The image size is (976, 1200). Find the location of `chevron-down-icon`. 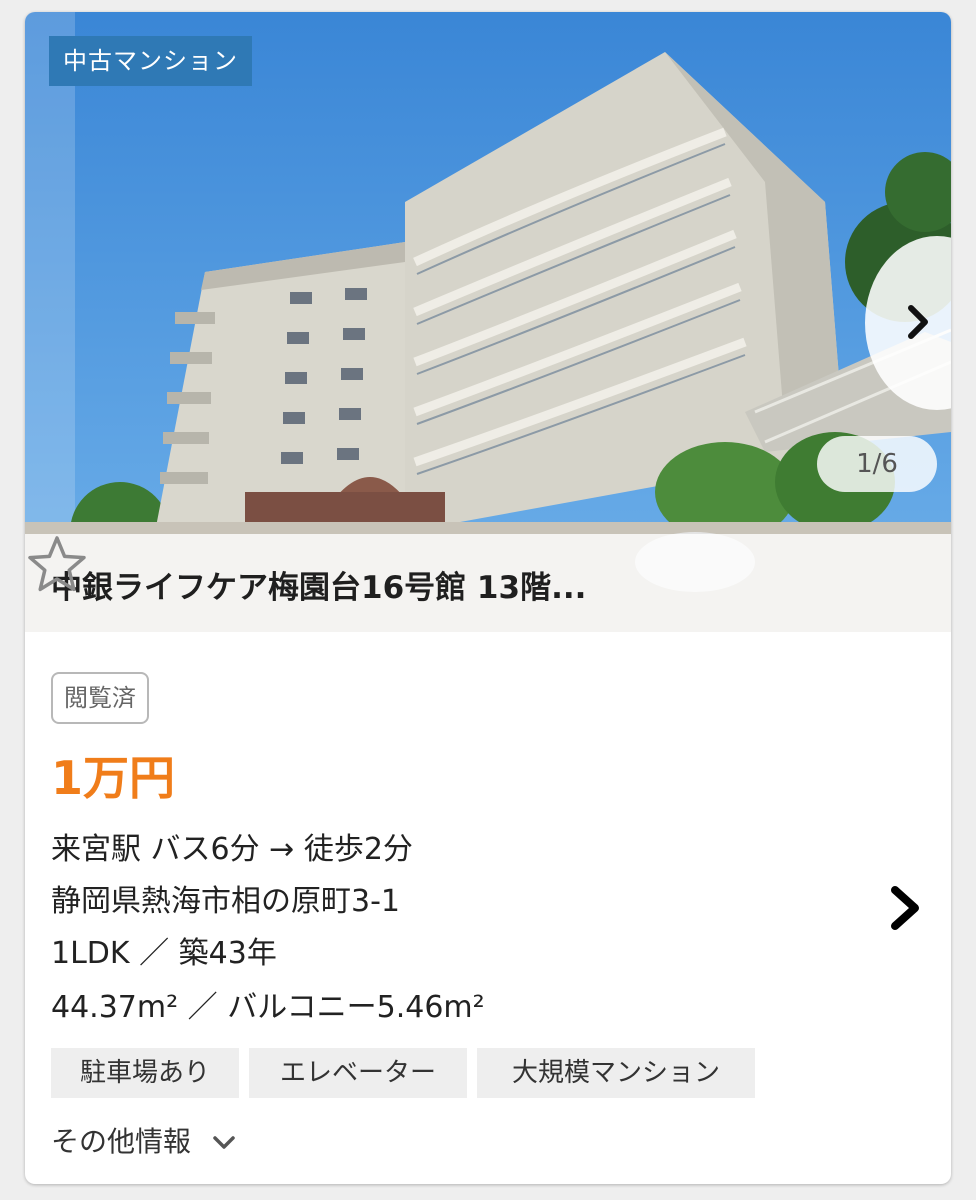

chevron-down-icon is located at coordinates (224, 1142).